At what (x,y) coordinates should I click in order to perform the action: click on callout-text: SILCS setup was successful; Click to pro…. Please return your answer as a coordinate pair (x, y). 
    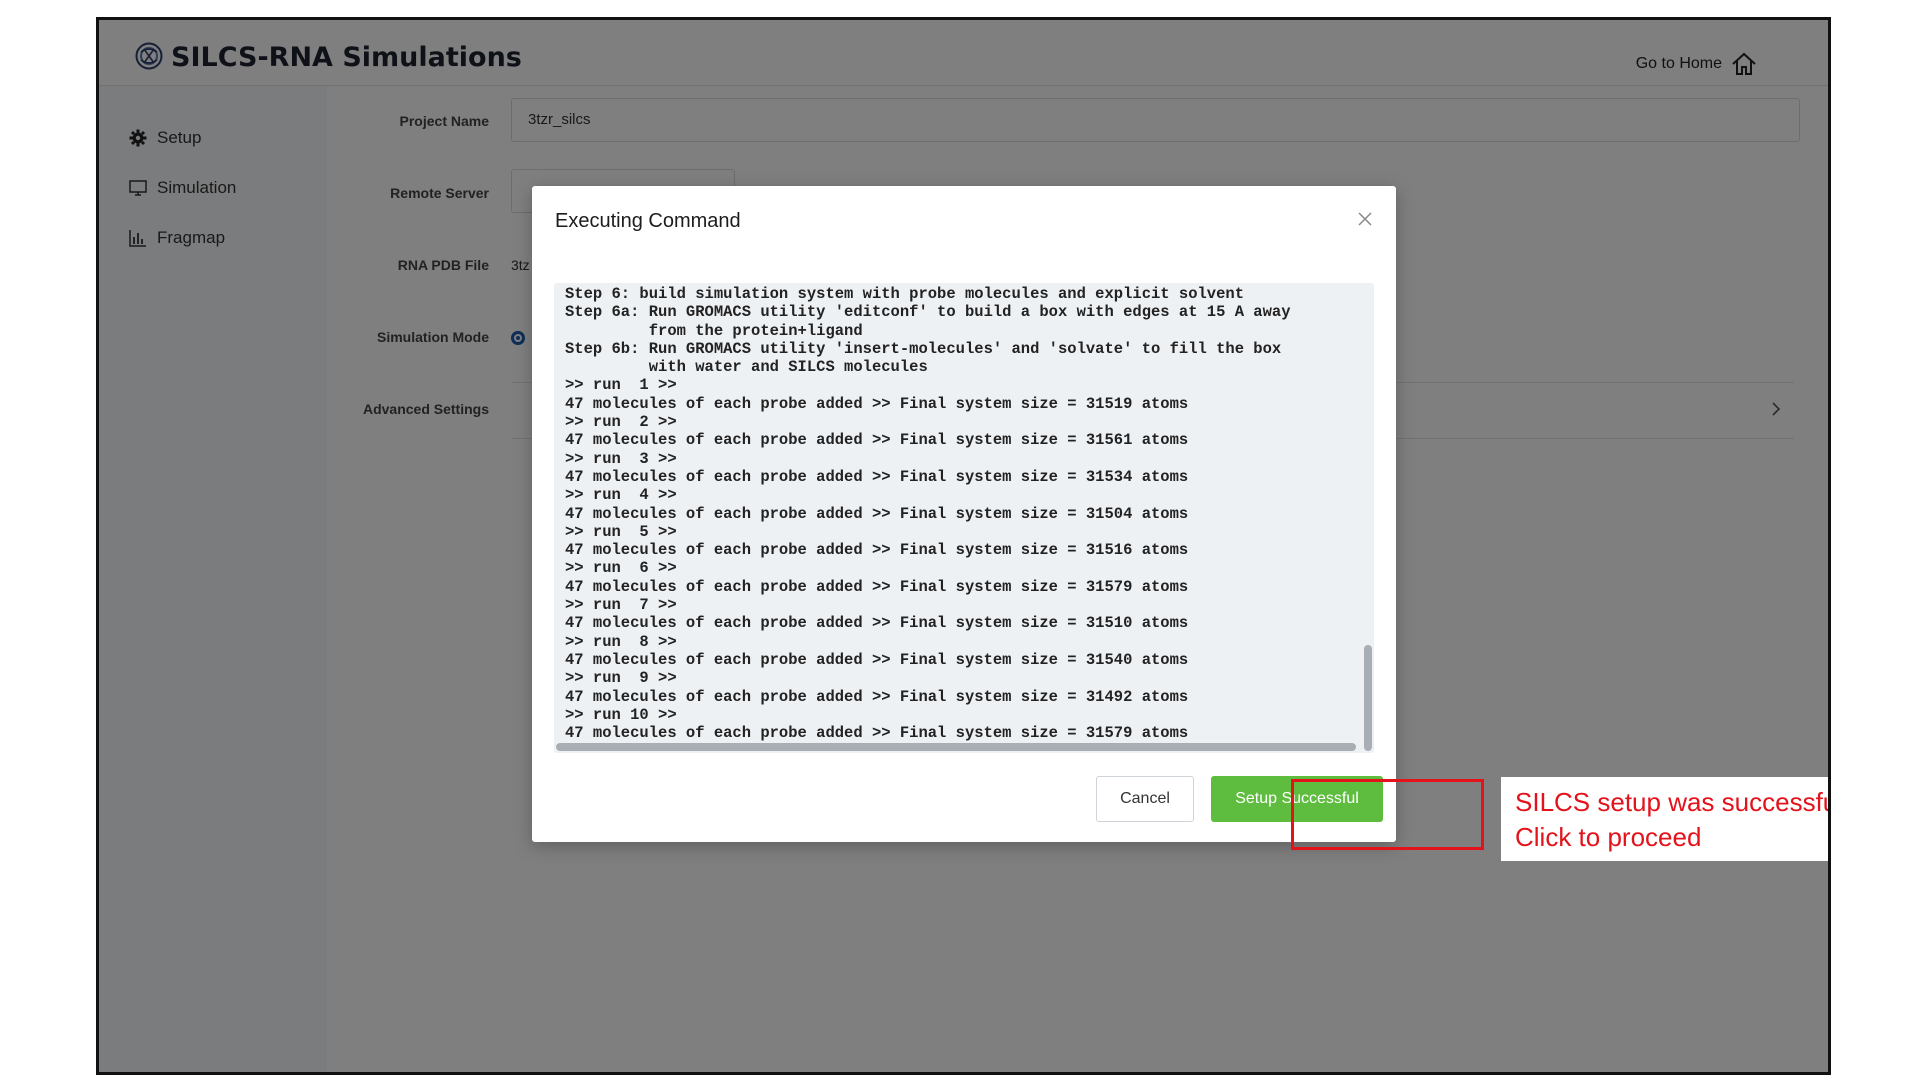
    Looking at the image, I should click on (1671, 819).